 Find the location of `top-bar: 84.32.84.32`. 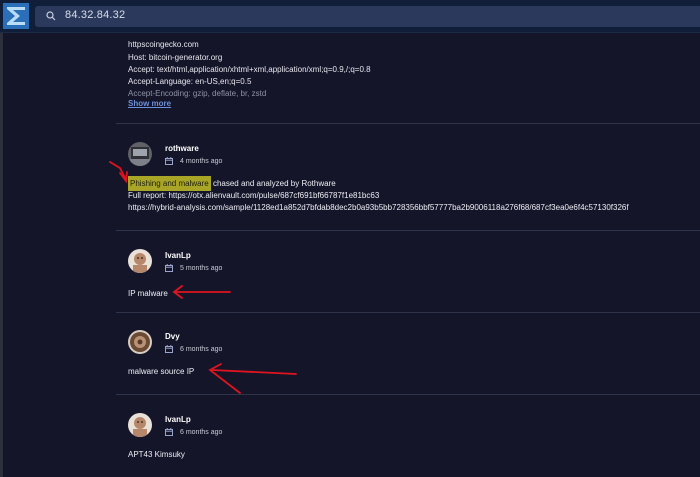

top-bar: 84.32.84.32 is located at coordinates (350, 16).